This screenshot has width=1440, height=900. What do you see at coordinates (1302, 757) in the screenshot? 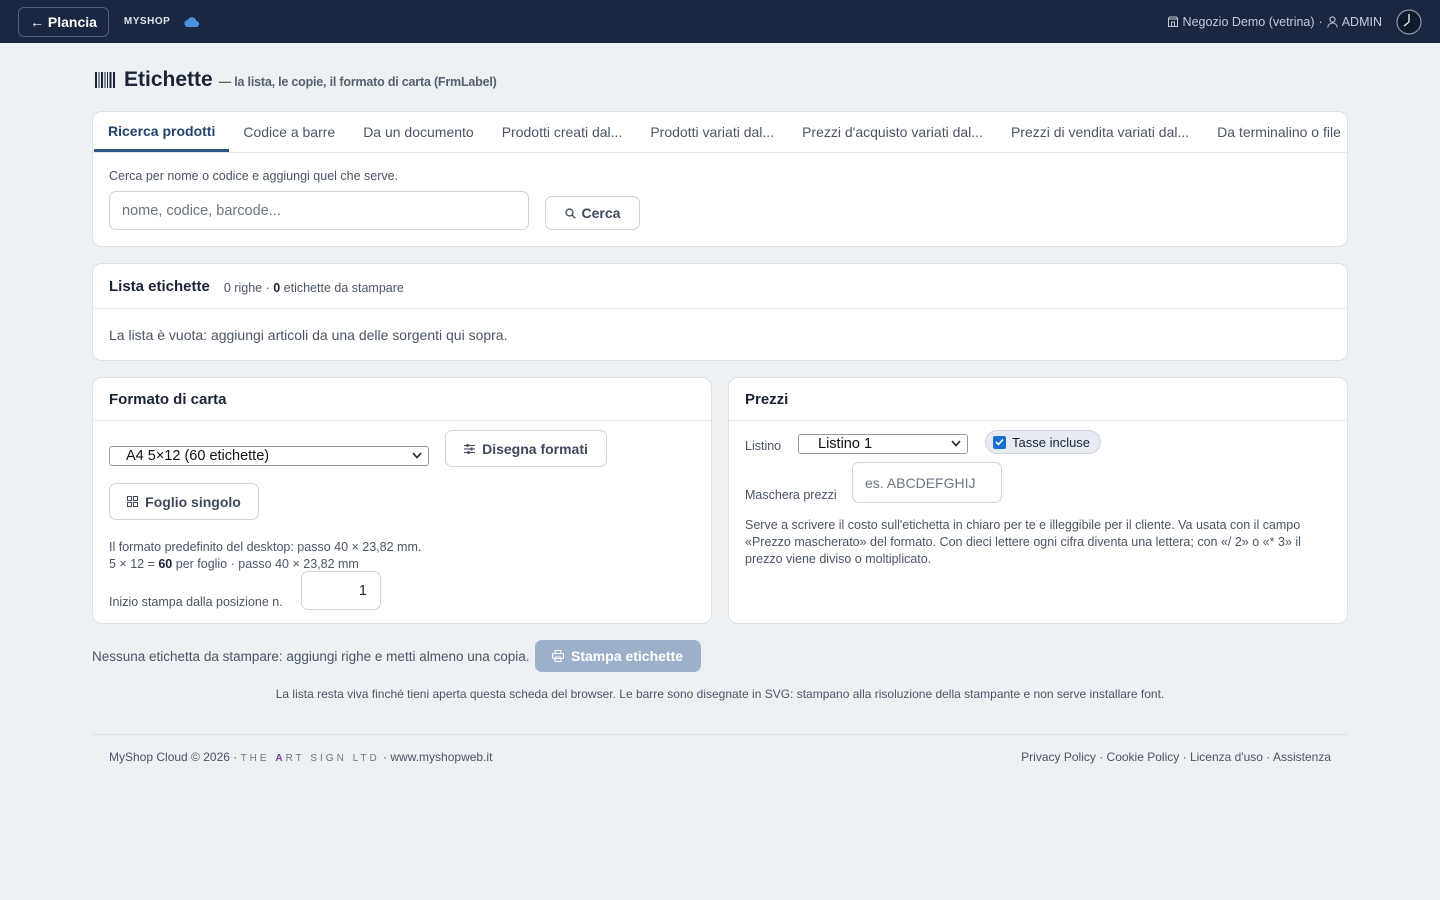
I see `support-link: Assistenza` at bounding box center [1302, 757].